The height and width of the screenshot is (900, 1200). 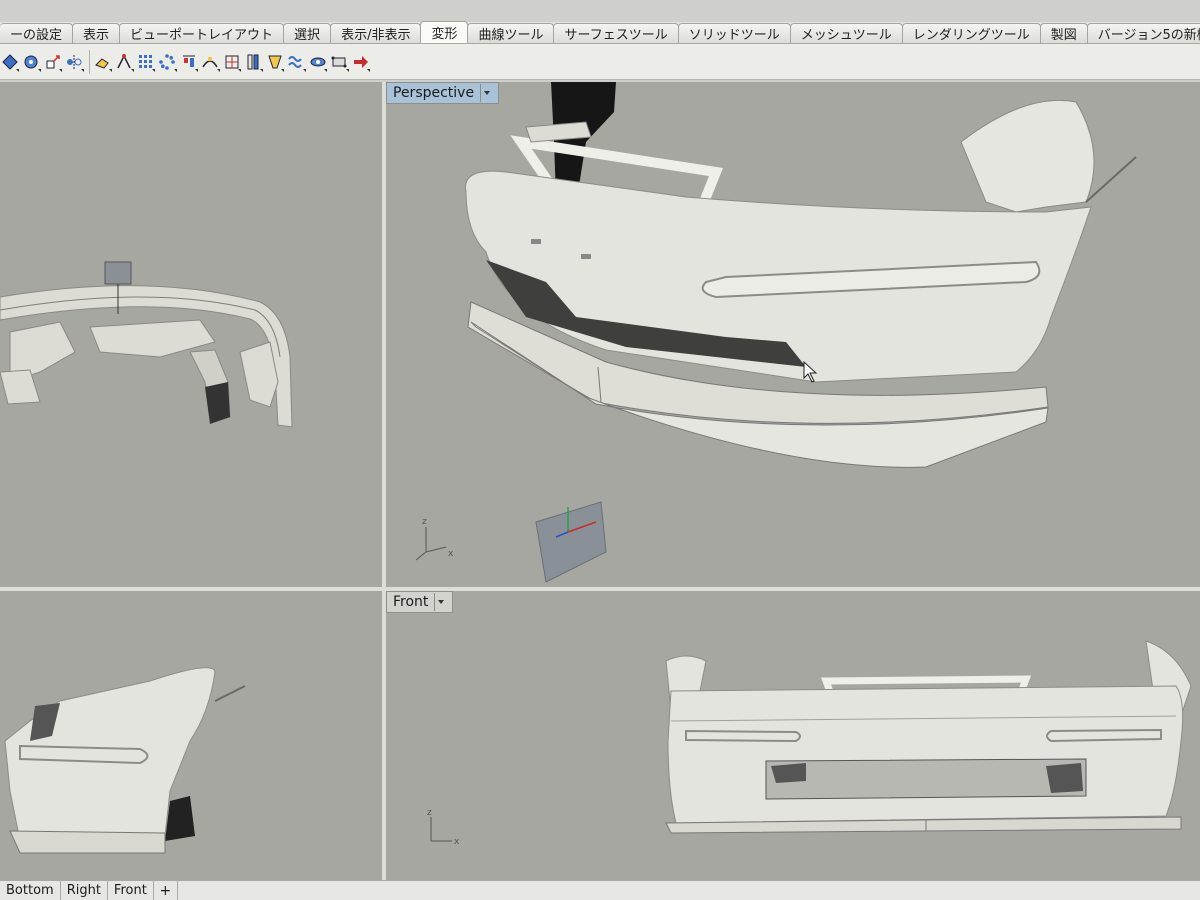 I want to click on viewport-divider-horizontal, so click(x=600, y=589).